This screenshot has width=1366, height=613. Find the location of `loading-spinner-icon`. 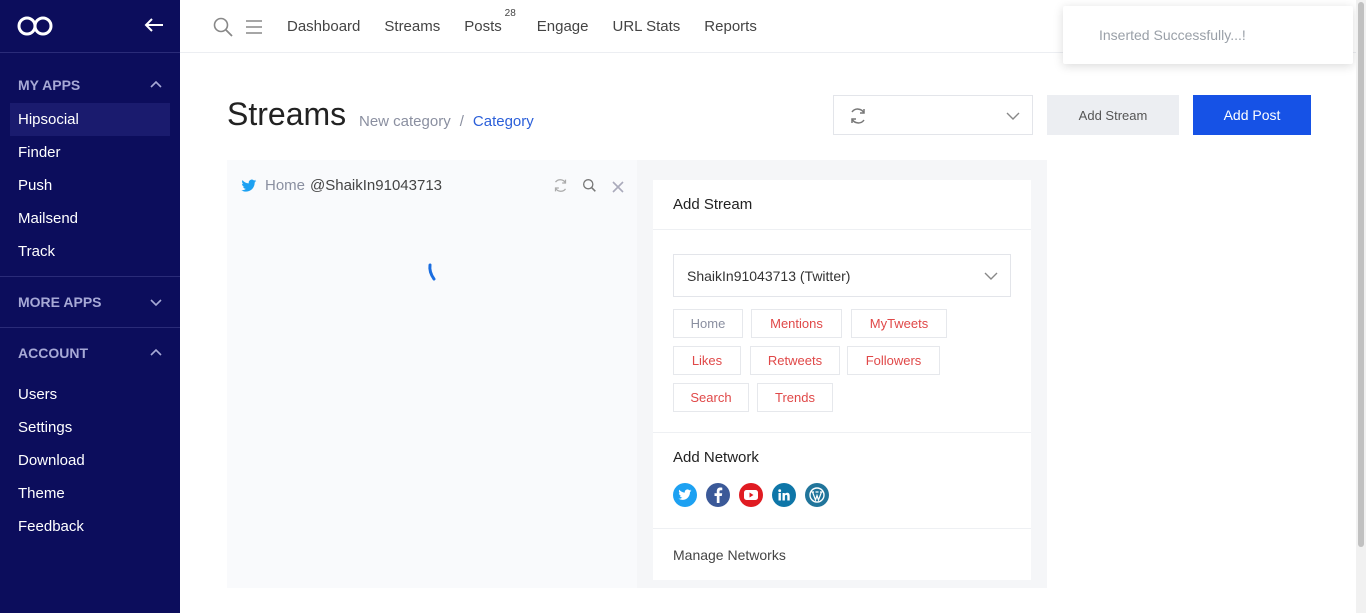

loading-spinner-icon is located at coordinates (432, 272).